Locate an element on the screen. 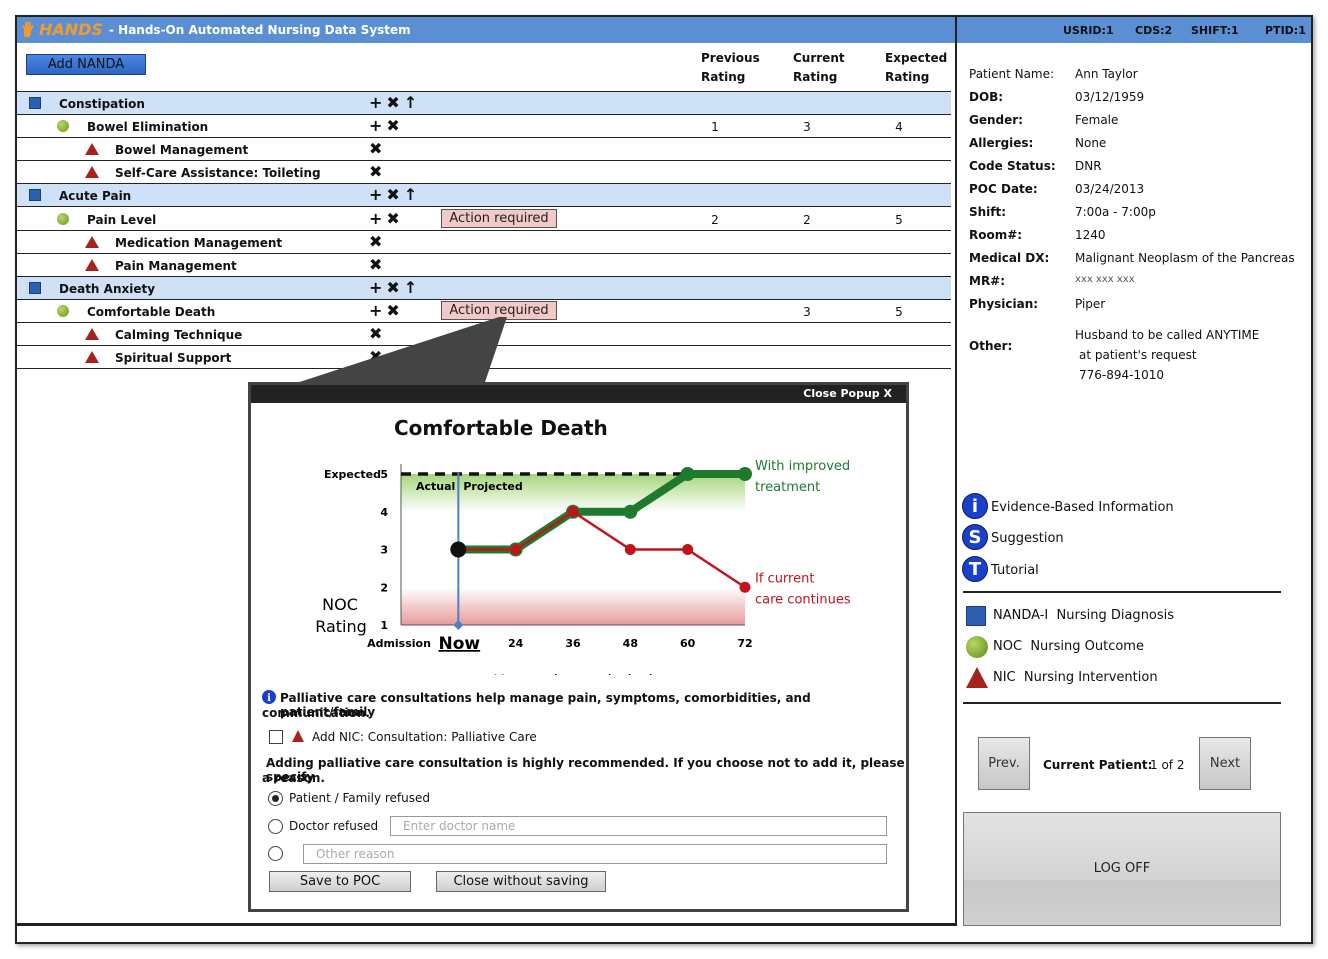  suggestion-icon: S is located at coordinates (975, 537).